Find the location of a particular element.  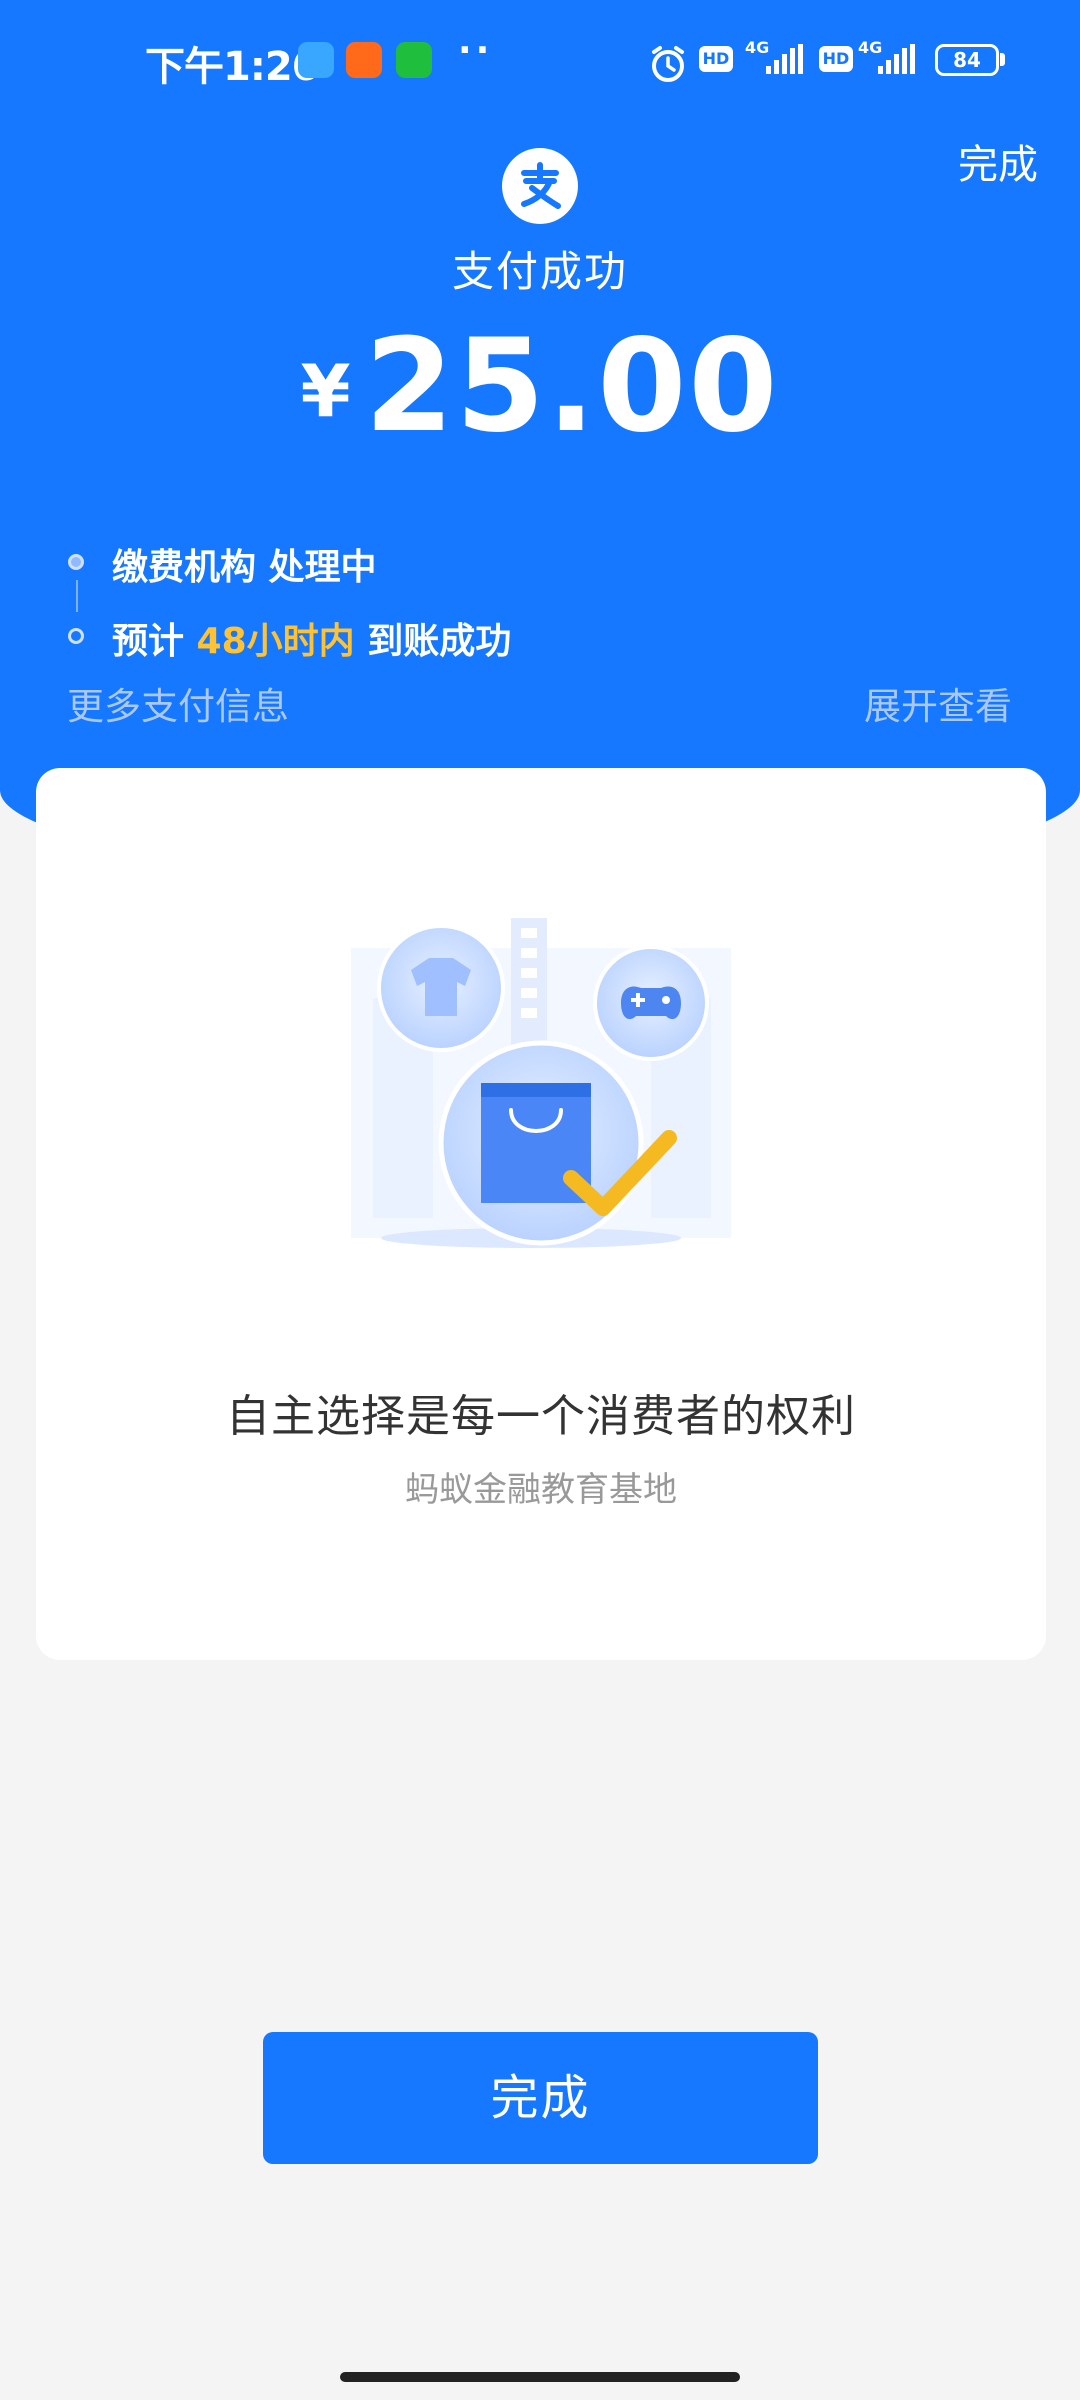

hd-badge-2: HD is located at coordinates (836, 59).